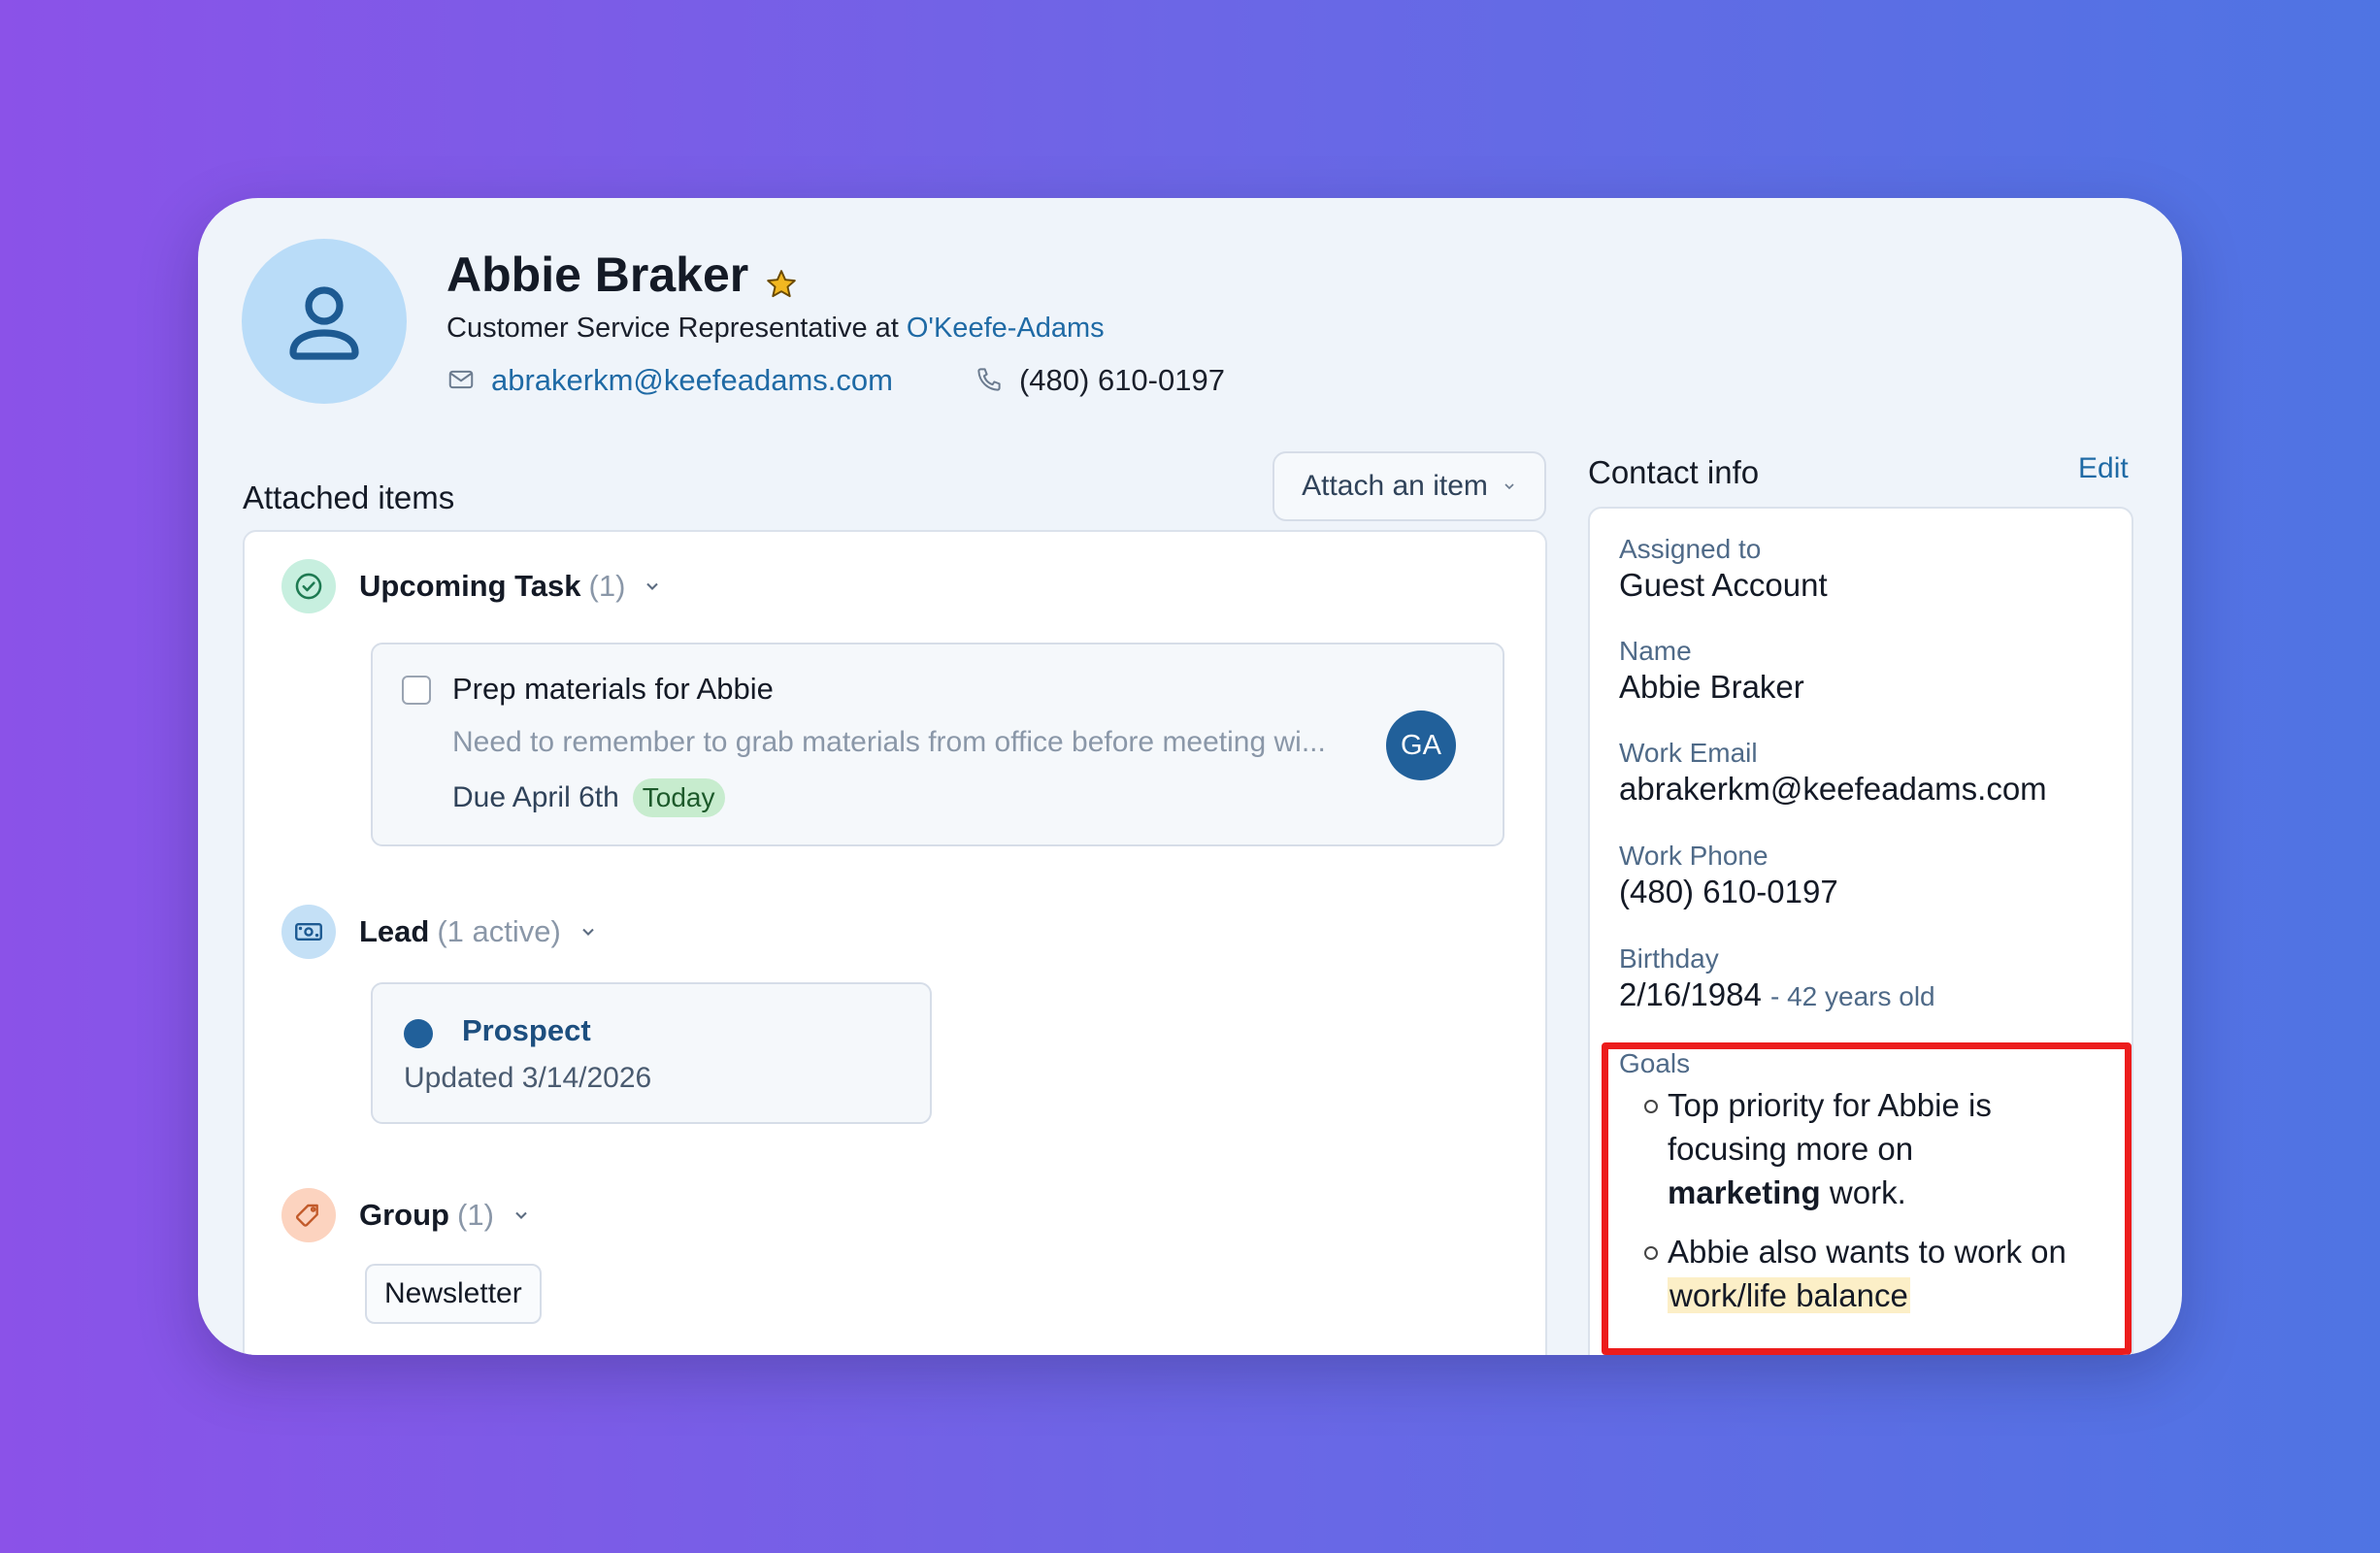 The height and width of the screenshot is (1553, 2380). Describe the element at coordinates (453, 1294) in the screenshot. I see `group-chip: Newsletter` at that location.